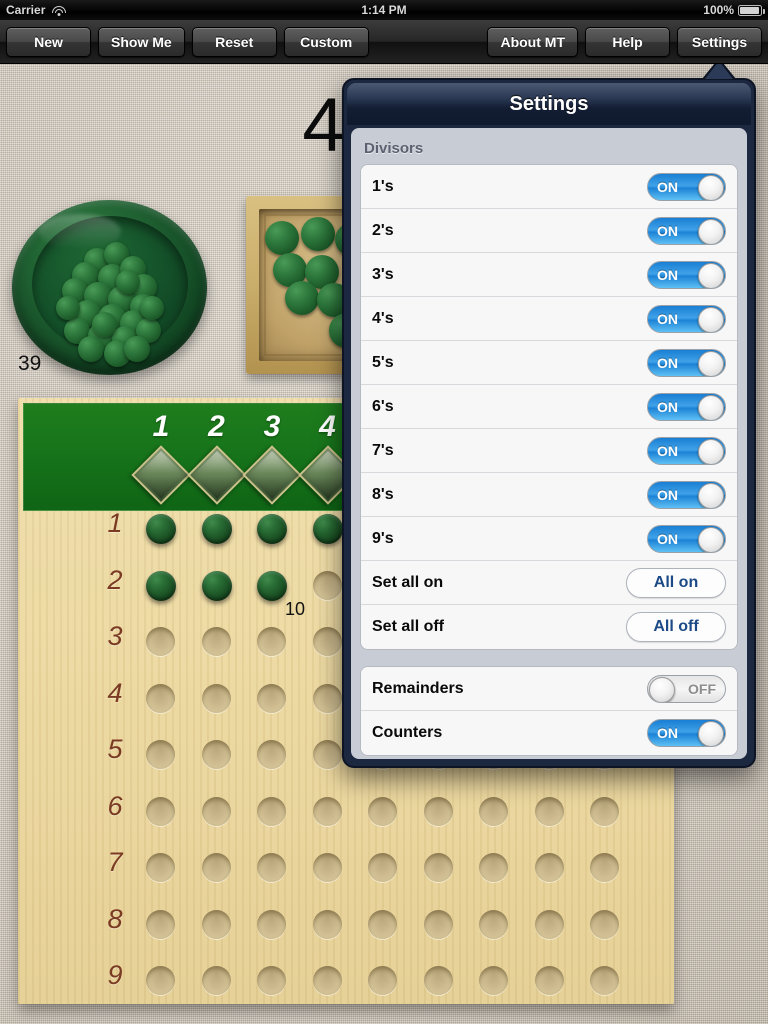 This screenshot has width=768, height=1024. Describe the element at coordinates (326, 41) in the screenshot. I see `custom-button: Custom` at that location.